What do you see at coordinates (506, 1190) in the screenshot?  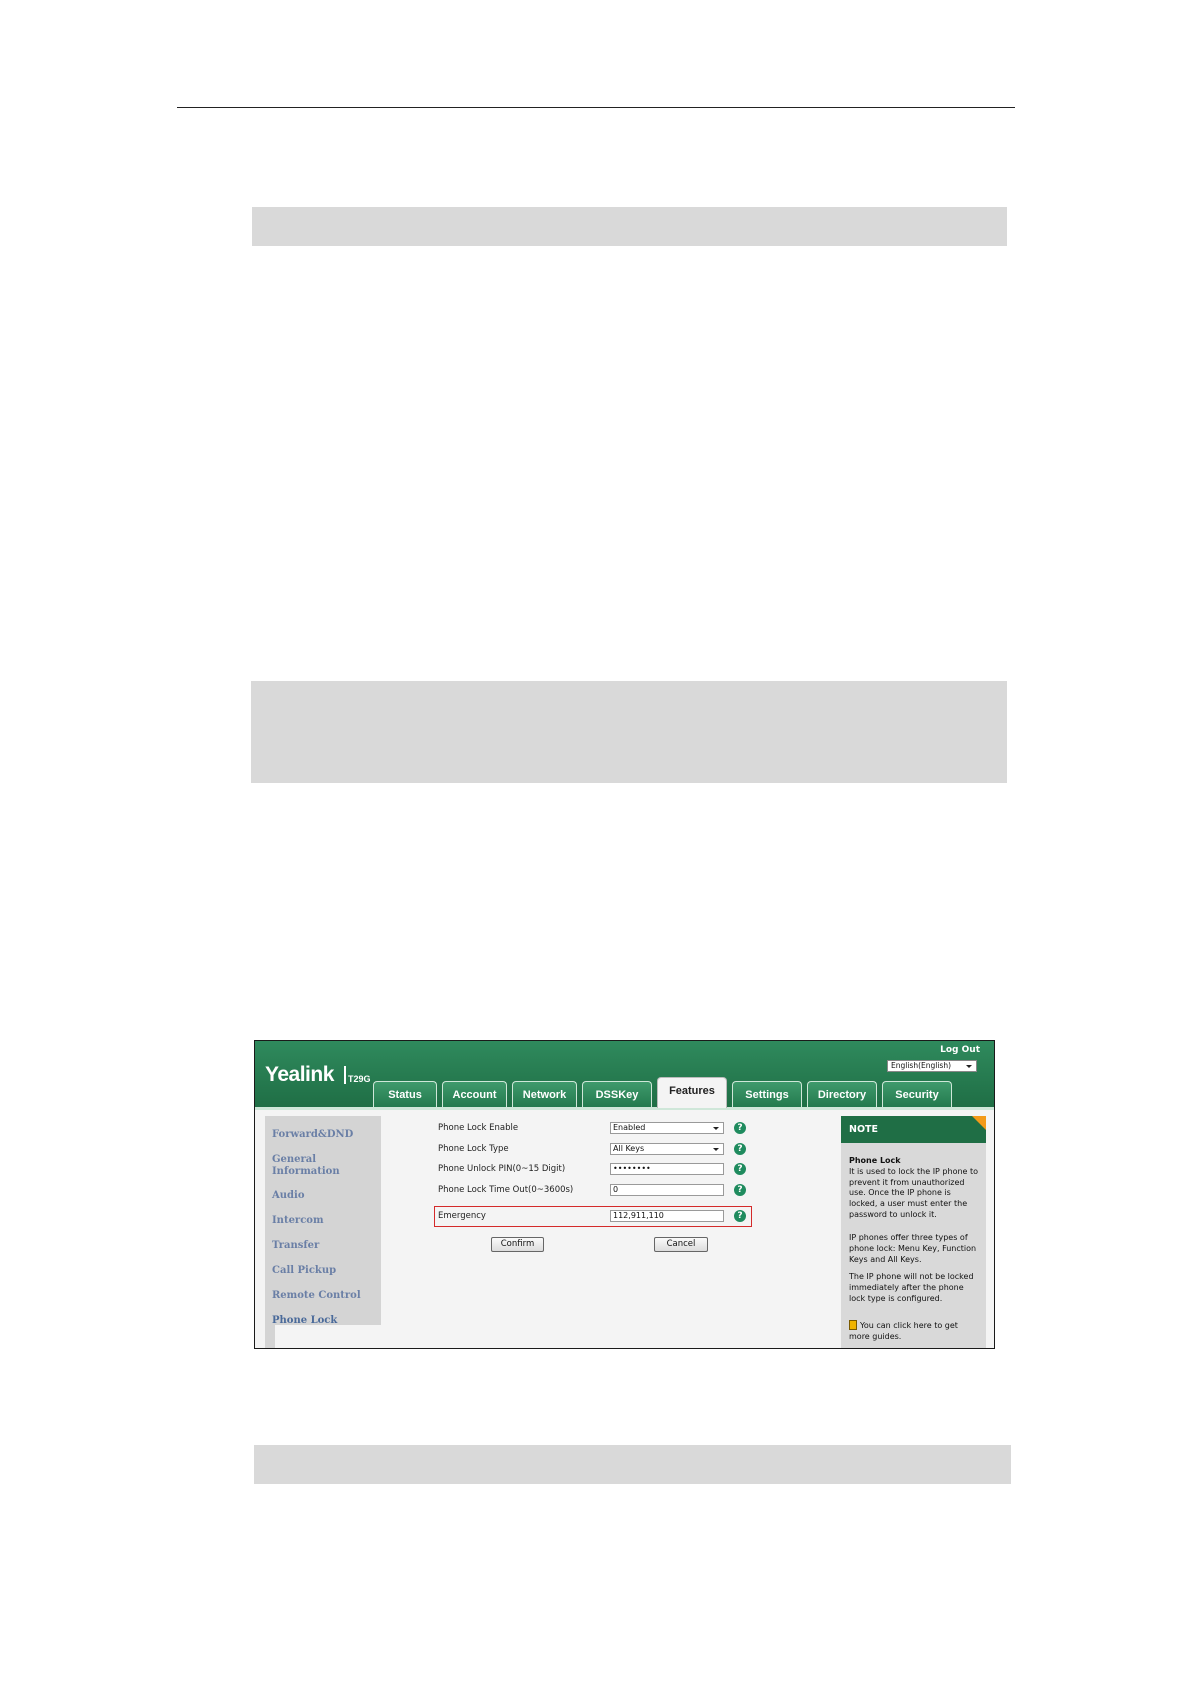 I see `lock-timeout-label: Phone Lock Time Out(0~3600s)` at bounding box center [506, 1190].